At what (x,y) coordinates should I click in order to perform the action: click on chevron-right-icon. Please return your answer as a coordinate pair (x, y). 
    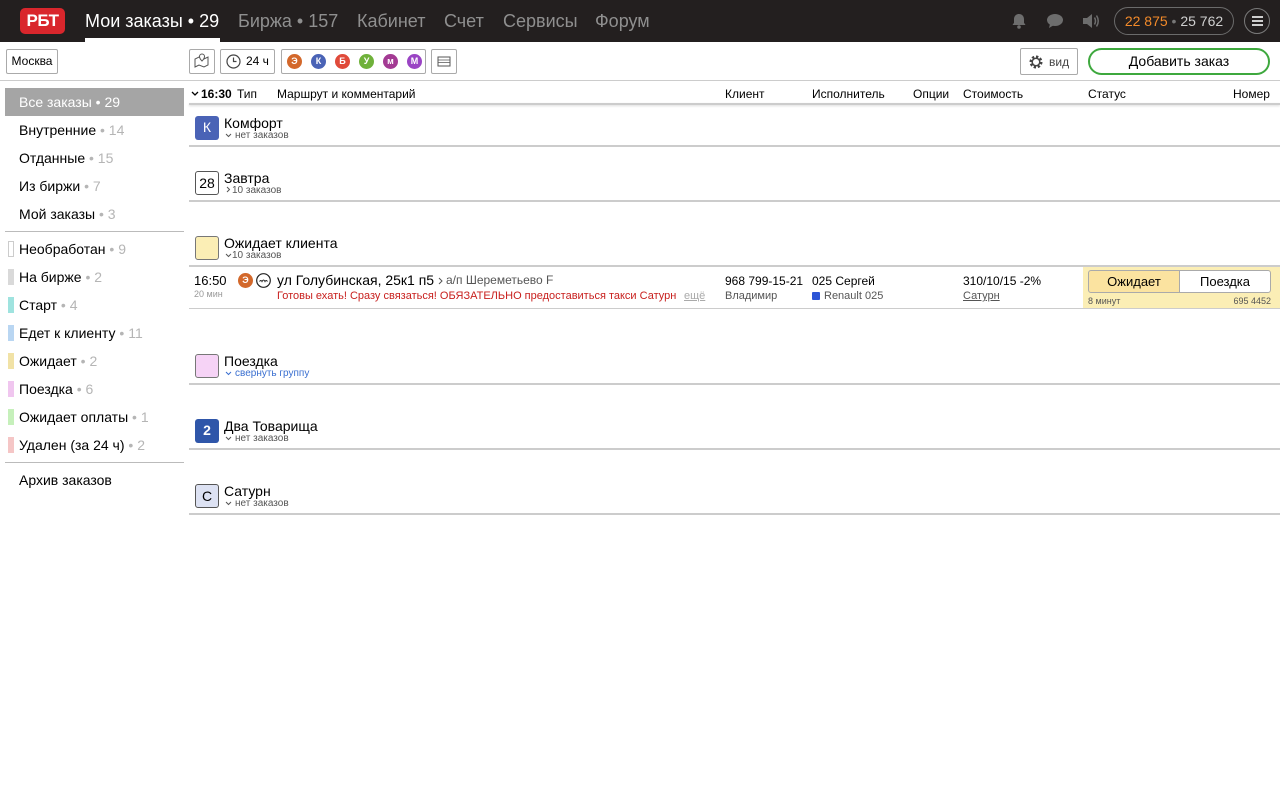
    Looking at the image, I should click on (228, 189).